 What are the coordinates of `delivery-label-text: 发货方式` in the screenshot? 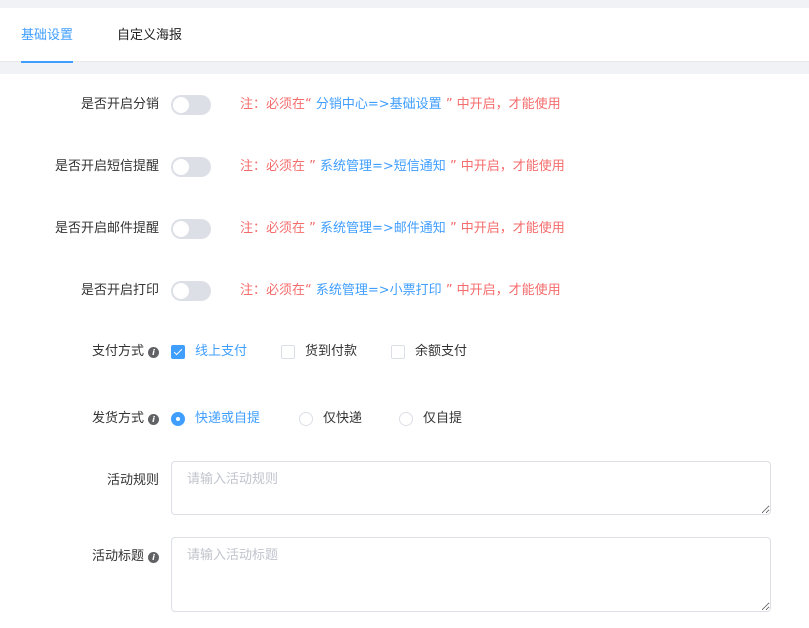 It's located at (117, 418).